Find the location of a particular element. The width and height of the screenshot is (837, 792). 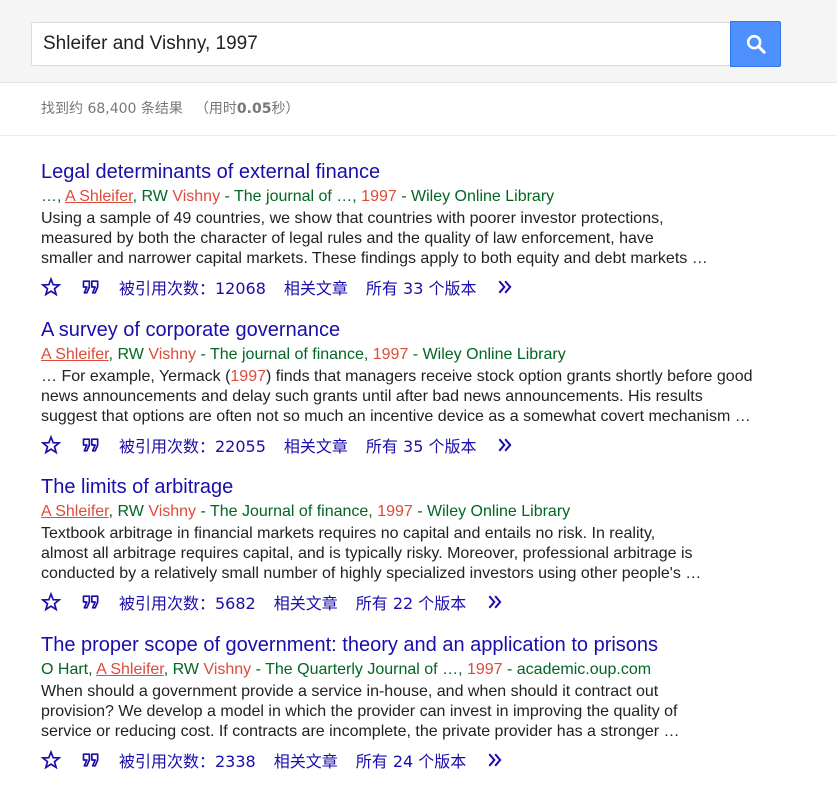

result-stats: 找到约 68,400 条结果 （用时0.05秒） is located at coordinates (170, 108).